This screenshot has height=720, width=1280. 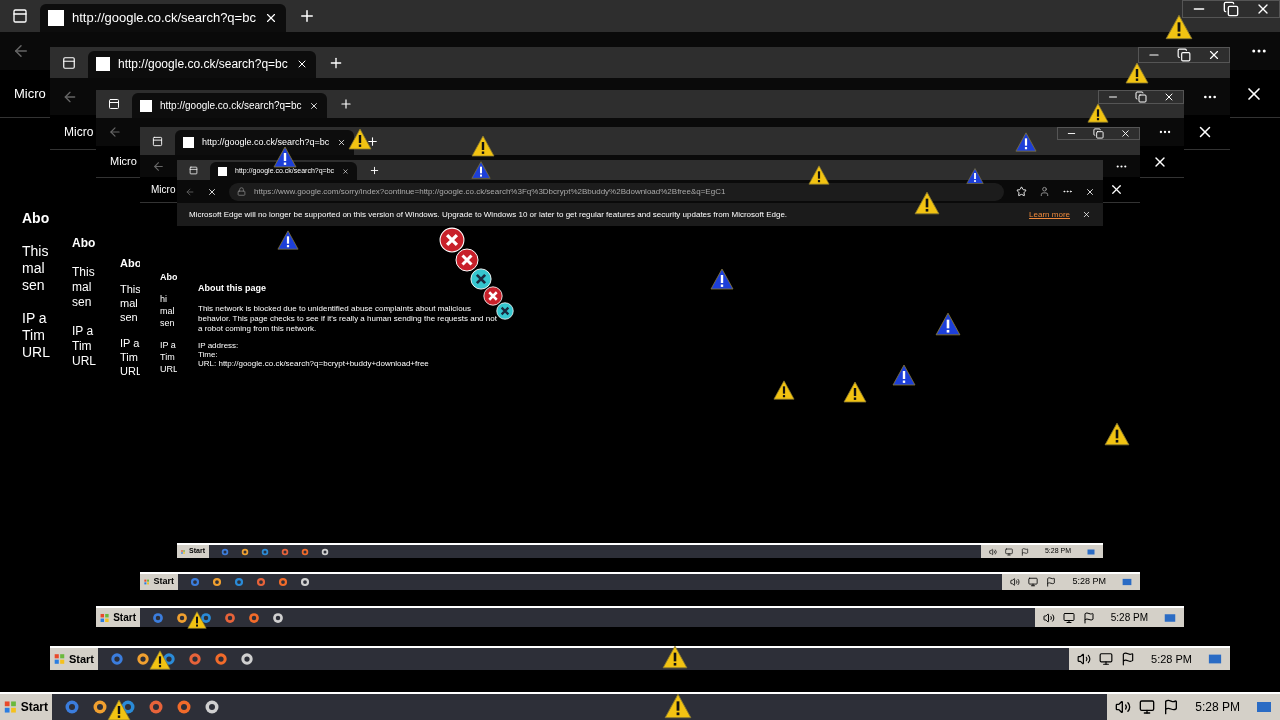 What do you see at coordinates (1044, 191) in the screenshot?
I see `profile-icon` at bounding box center [1044, 191].